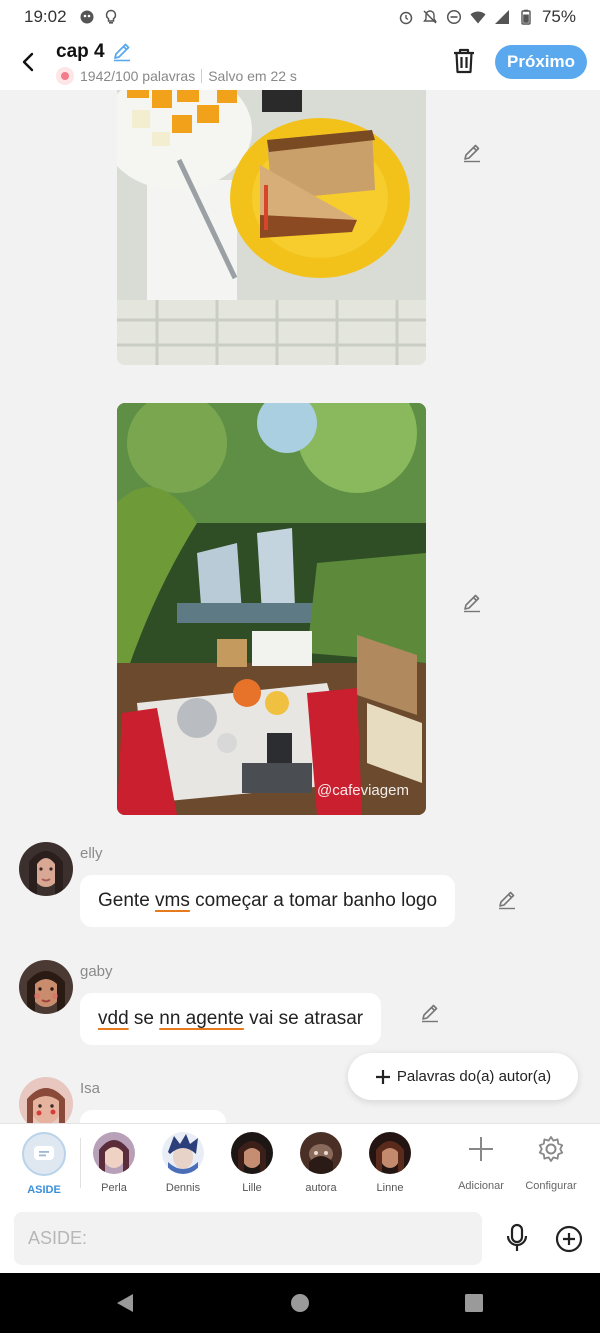 Image resolution: width=600 pixels, height=1333 pixels. I want to click on character-aside: ASIDE, so click(44, 1164).